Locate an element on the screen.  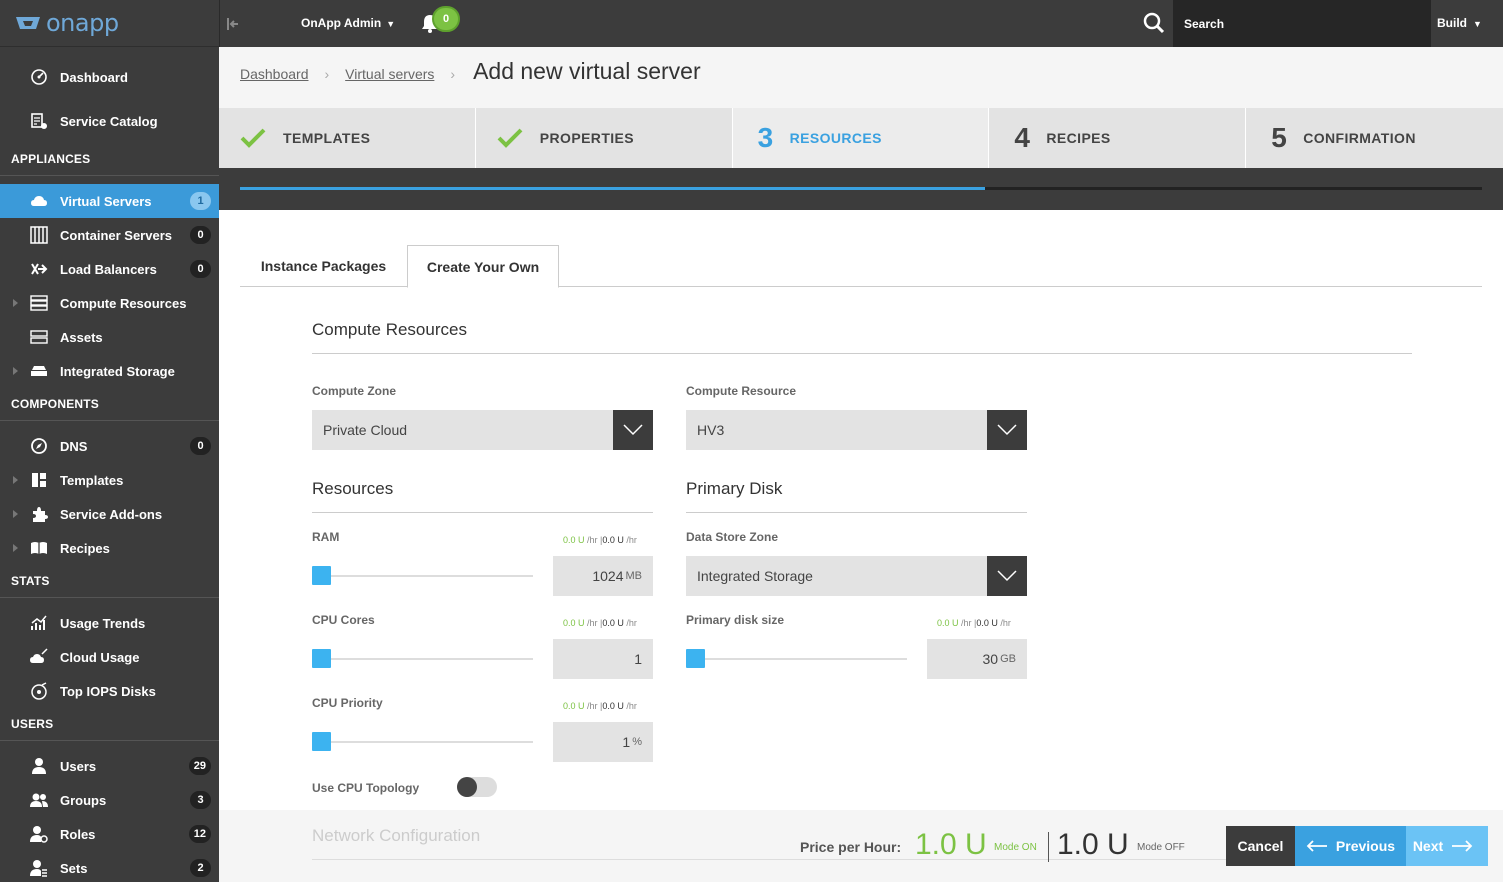
sidebar-item-load-balancers: Load Balancers 0 is located at coordinates (109, 269).